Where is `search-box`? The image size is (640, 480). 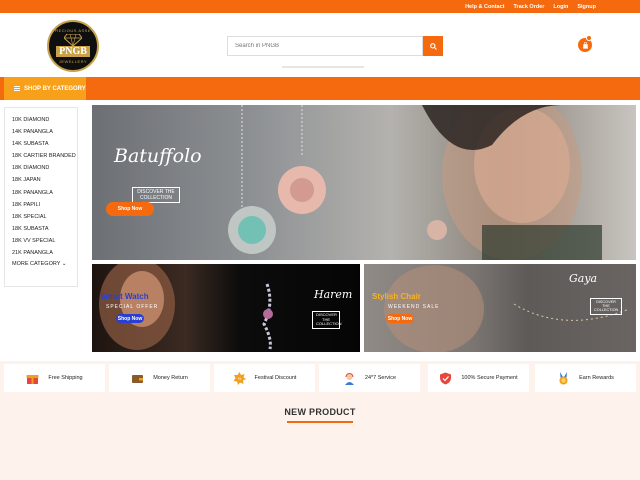 search-box is located at coordinates (325, 46).